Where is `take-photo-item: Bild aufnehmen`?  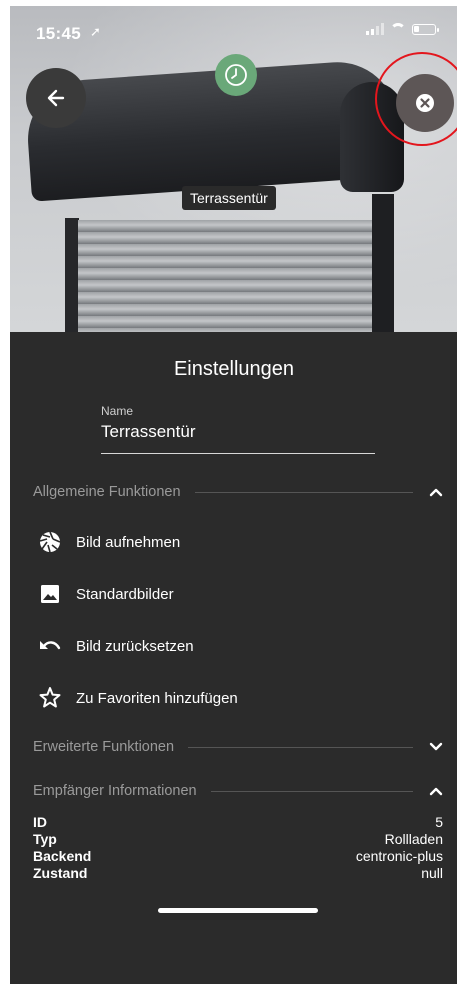
take-photo-item: Bild aufnehmen is located at coordinates (109, 542).